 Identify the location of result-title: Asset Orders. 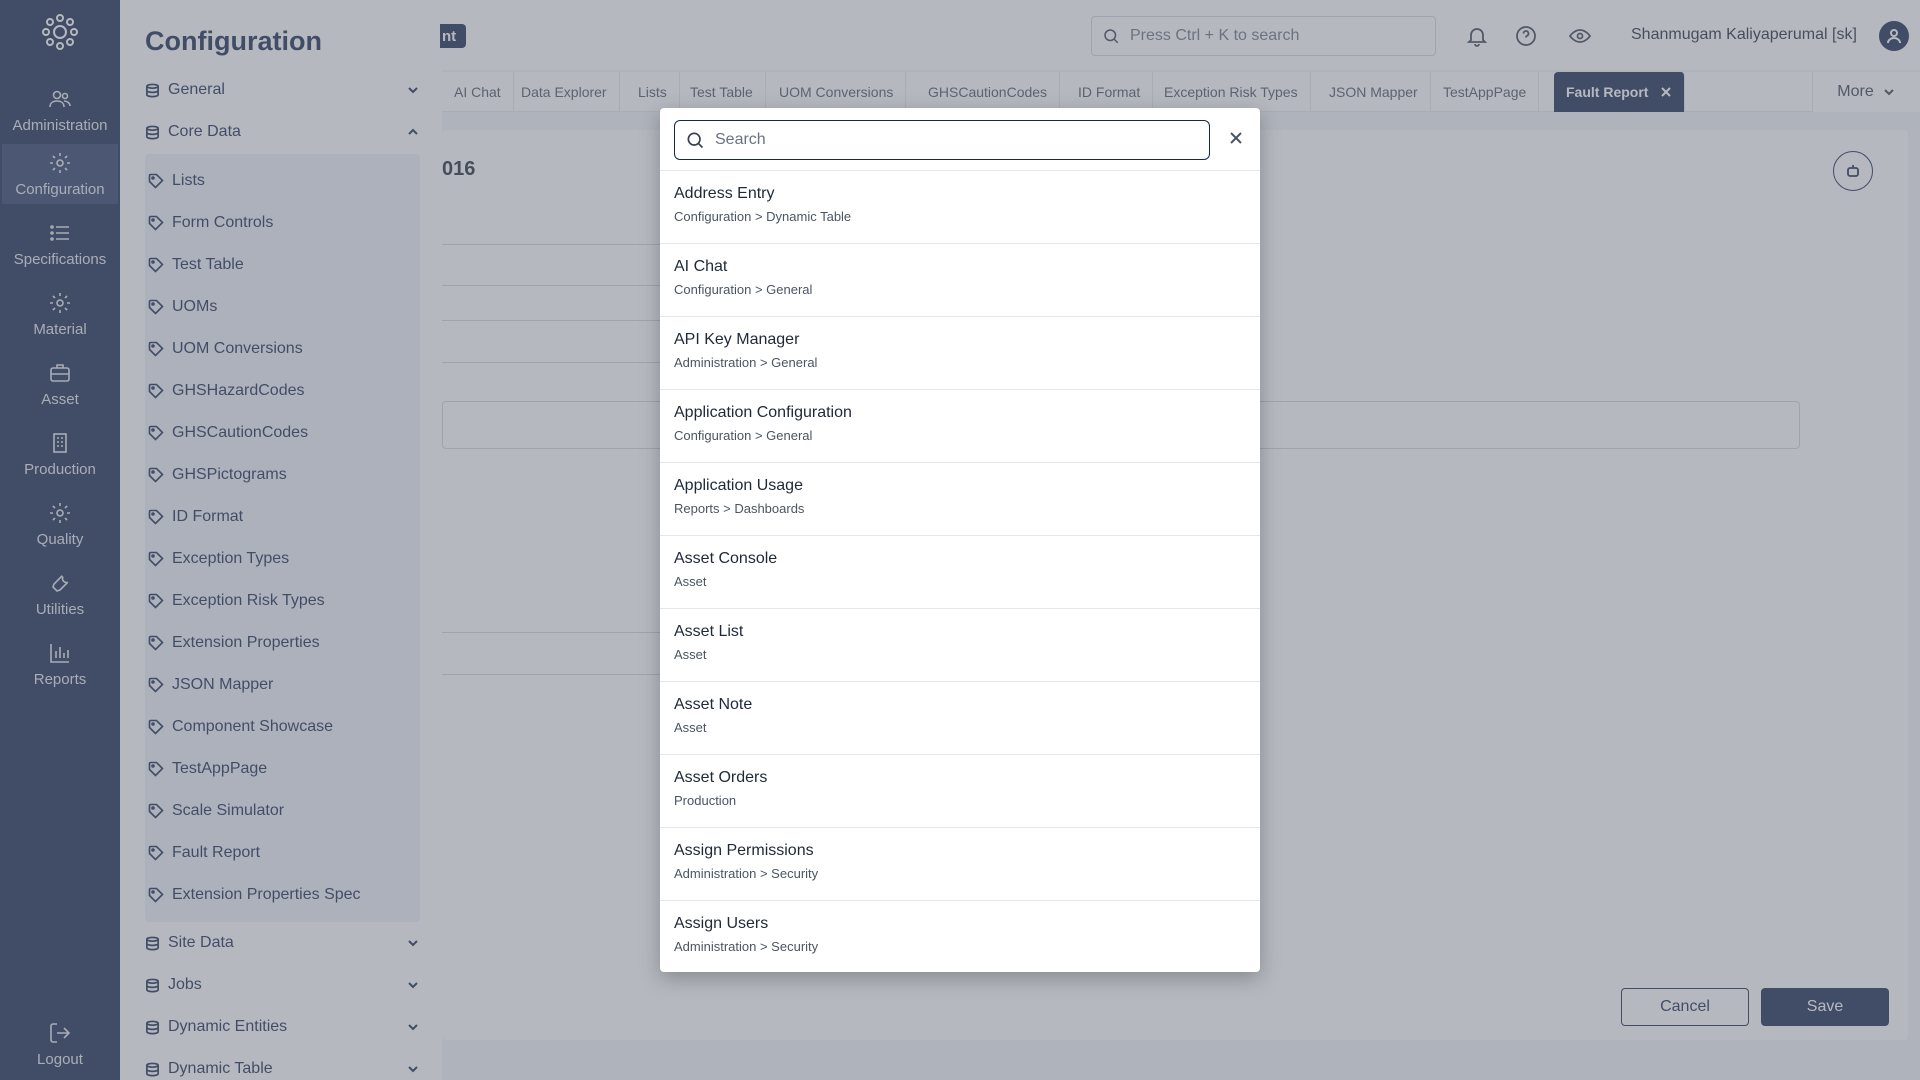
(721, 777).